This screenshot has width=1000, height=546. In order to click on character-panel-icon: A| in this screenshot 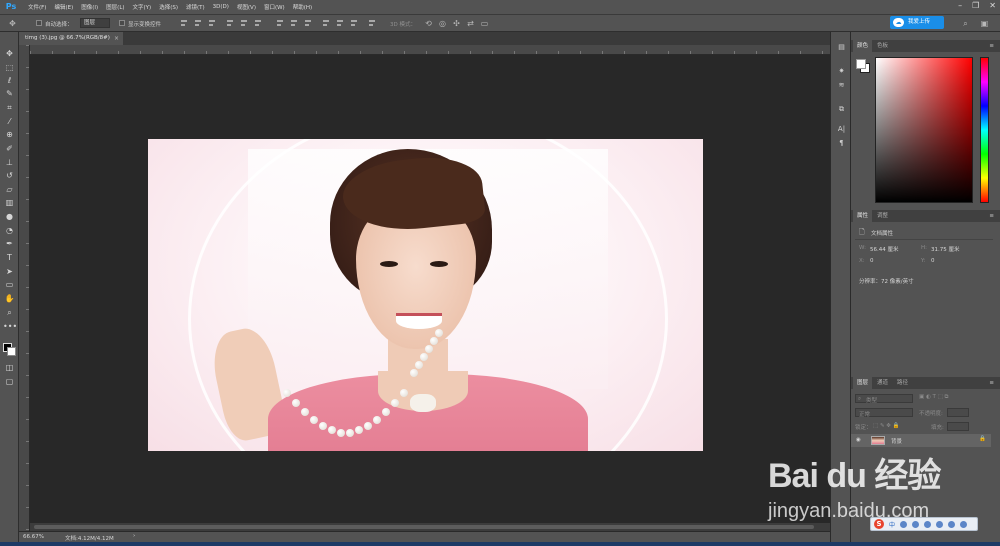, I will do `click(841, 129)`.